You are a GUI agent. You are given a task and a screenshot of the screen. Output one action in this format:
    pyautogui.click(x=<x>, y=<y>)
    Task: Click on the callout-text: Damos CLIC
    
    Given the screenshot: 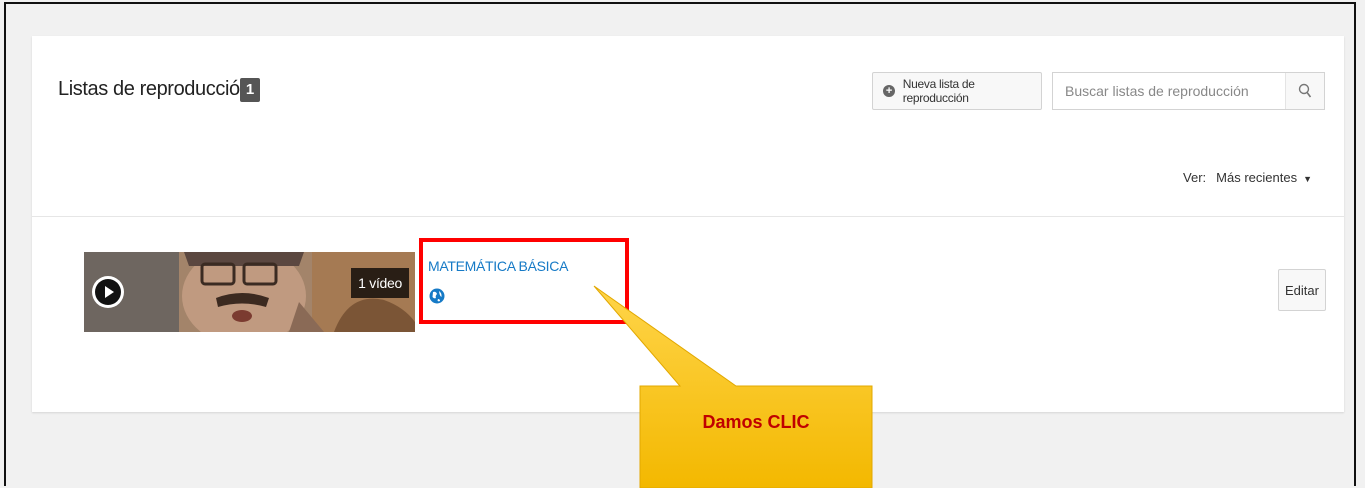 What is the action you would take?
    pyautogui.click(x=756, y=422)
    